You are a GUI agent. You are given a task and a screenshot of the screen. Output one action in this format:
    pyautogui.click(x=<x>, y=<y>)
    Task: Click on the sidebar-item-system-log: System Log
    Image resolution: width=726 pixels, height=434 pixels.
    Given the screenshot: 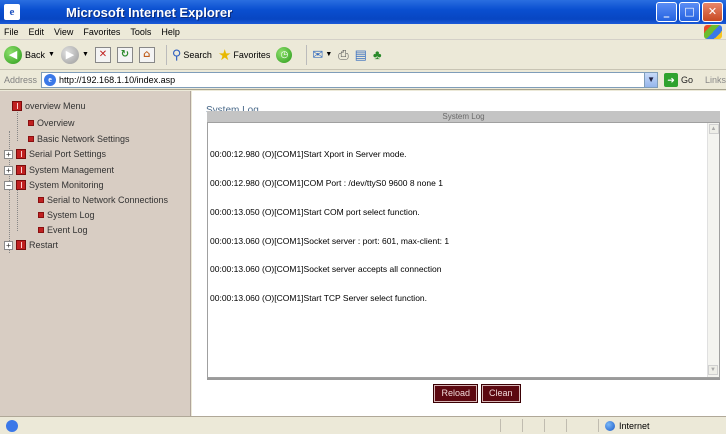 What is the action you would take?
    pyautogui.click(x=66, y=215)
    